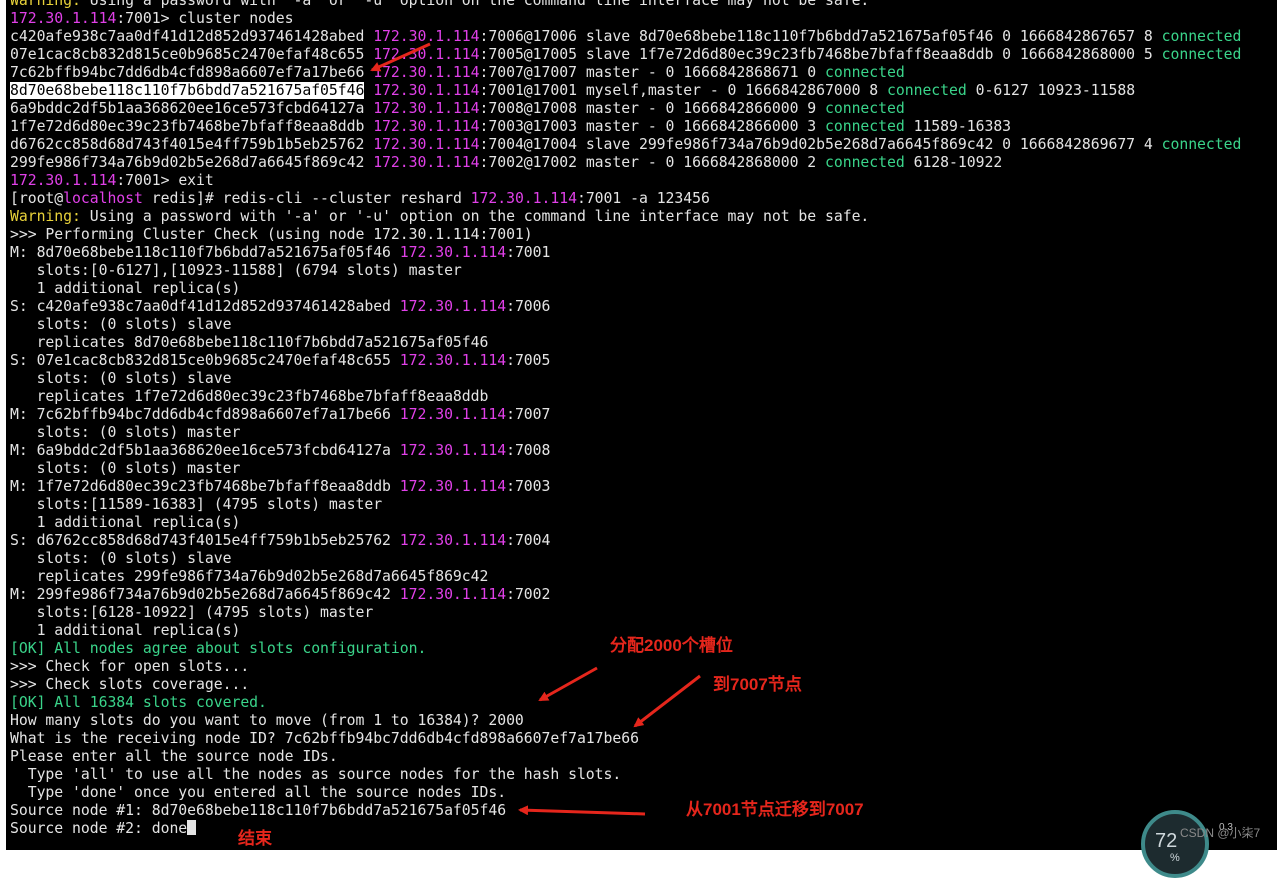  Describe the element at coordinates (1175, 858) in the screenshot. I see `widget-percent-sign: %` at that location.